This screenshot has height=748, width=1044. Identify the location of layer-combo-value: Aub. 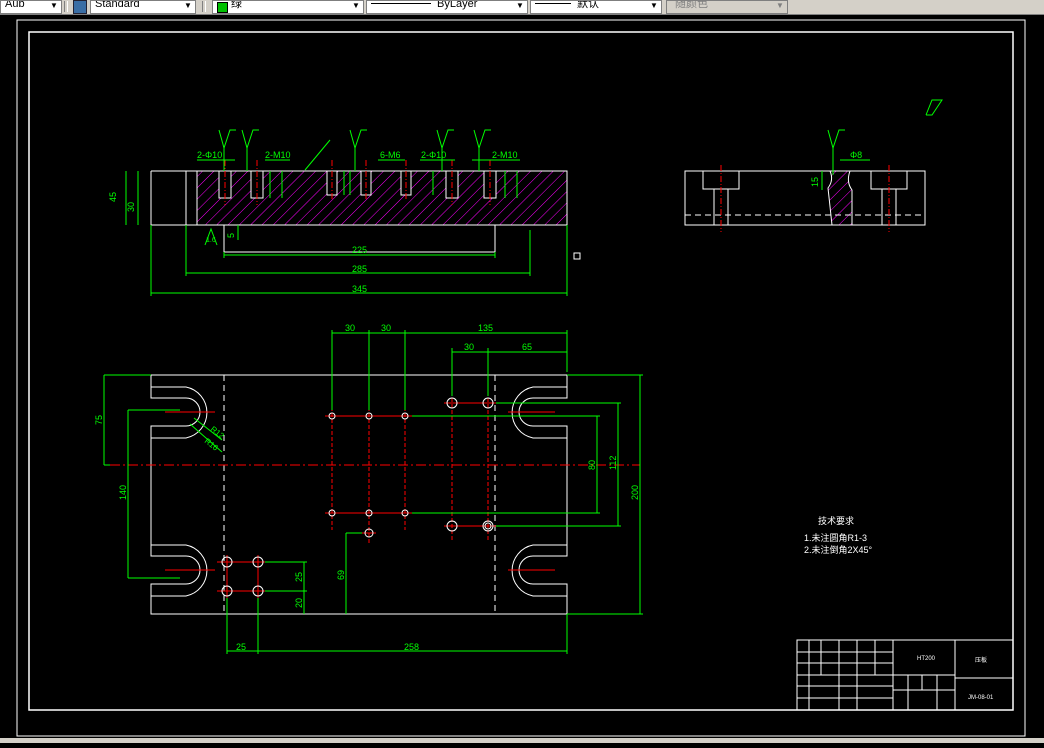
(15, 5).